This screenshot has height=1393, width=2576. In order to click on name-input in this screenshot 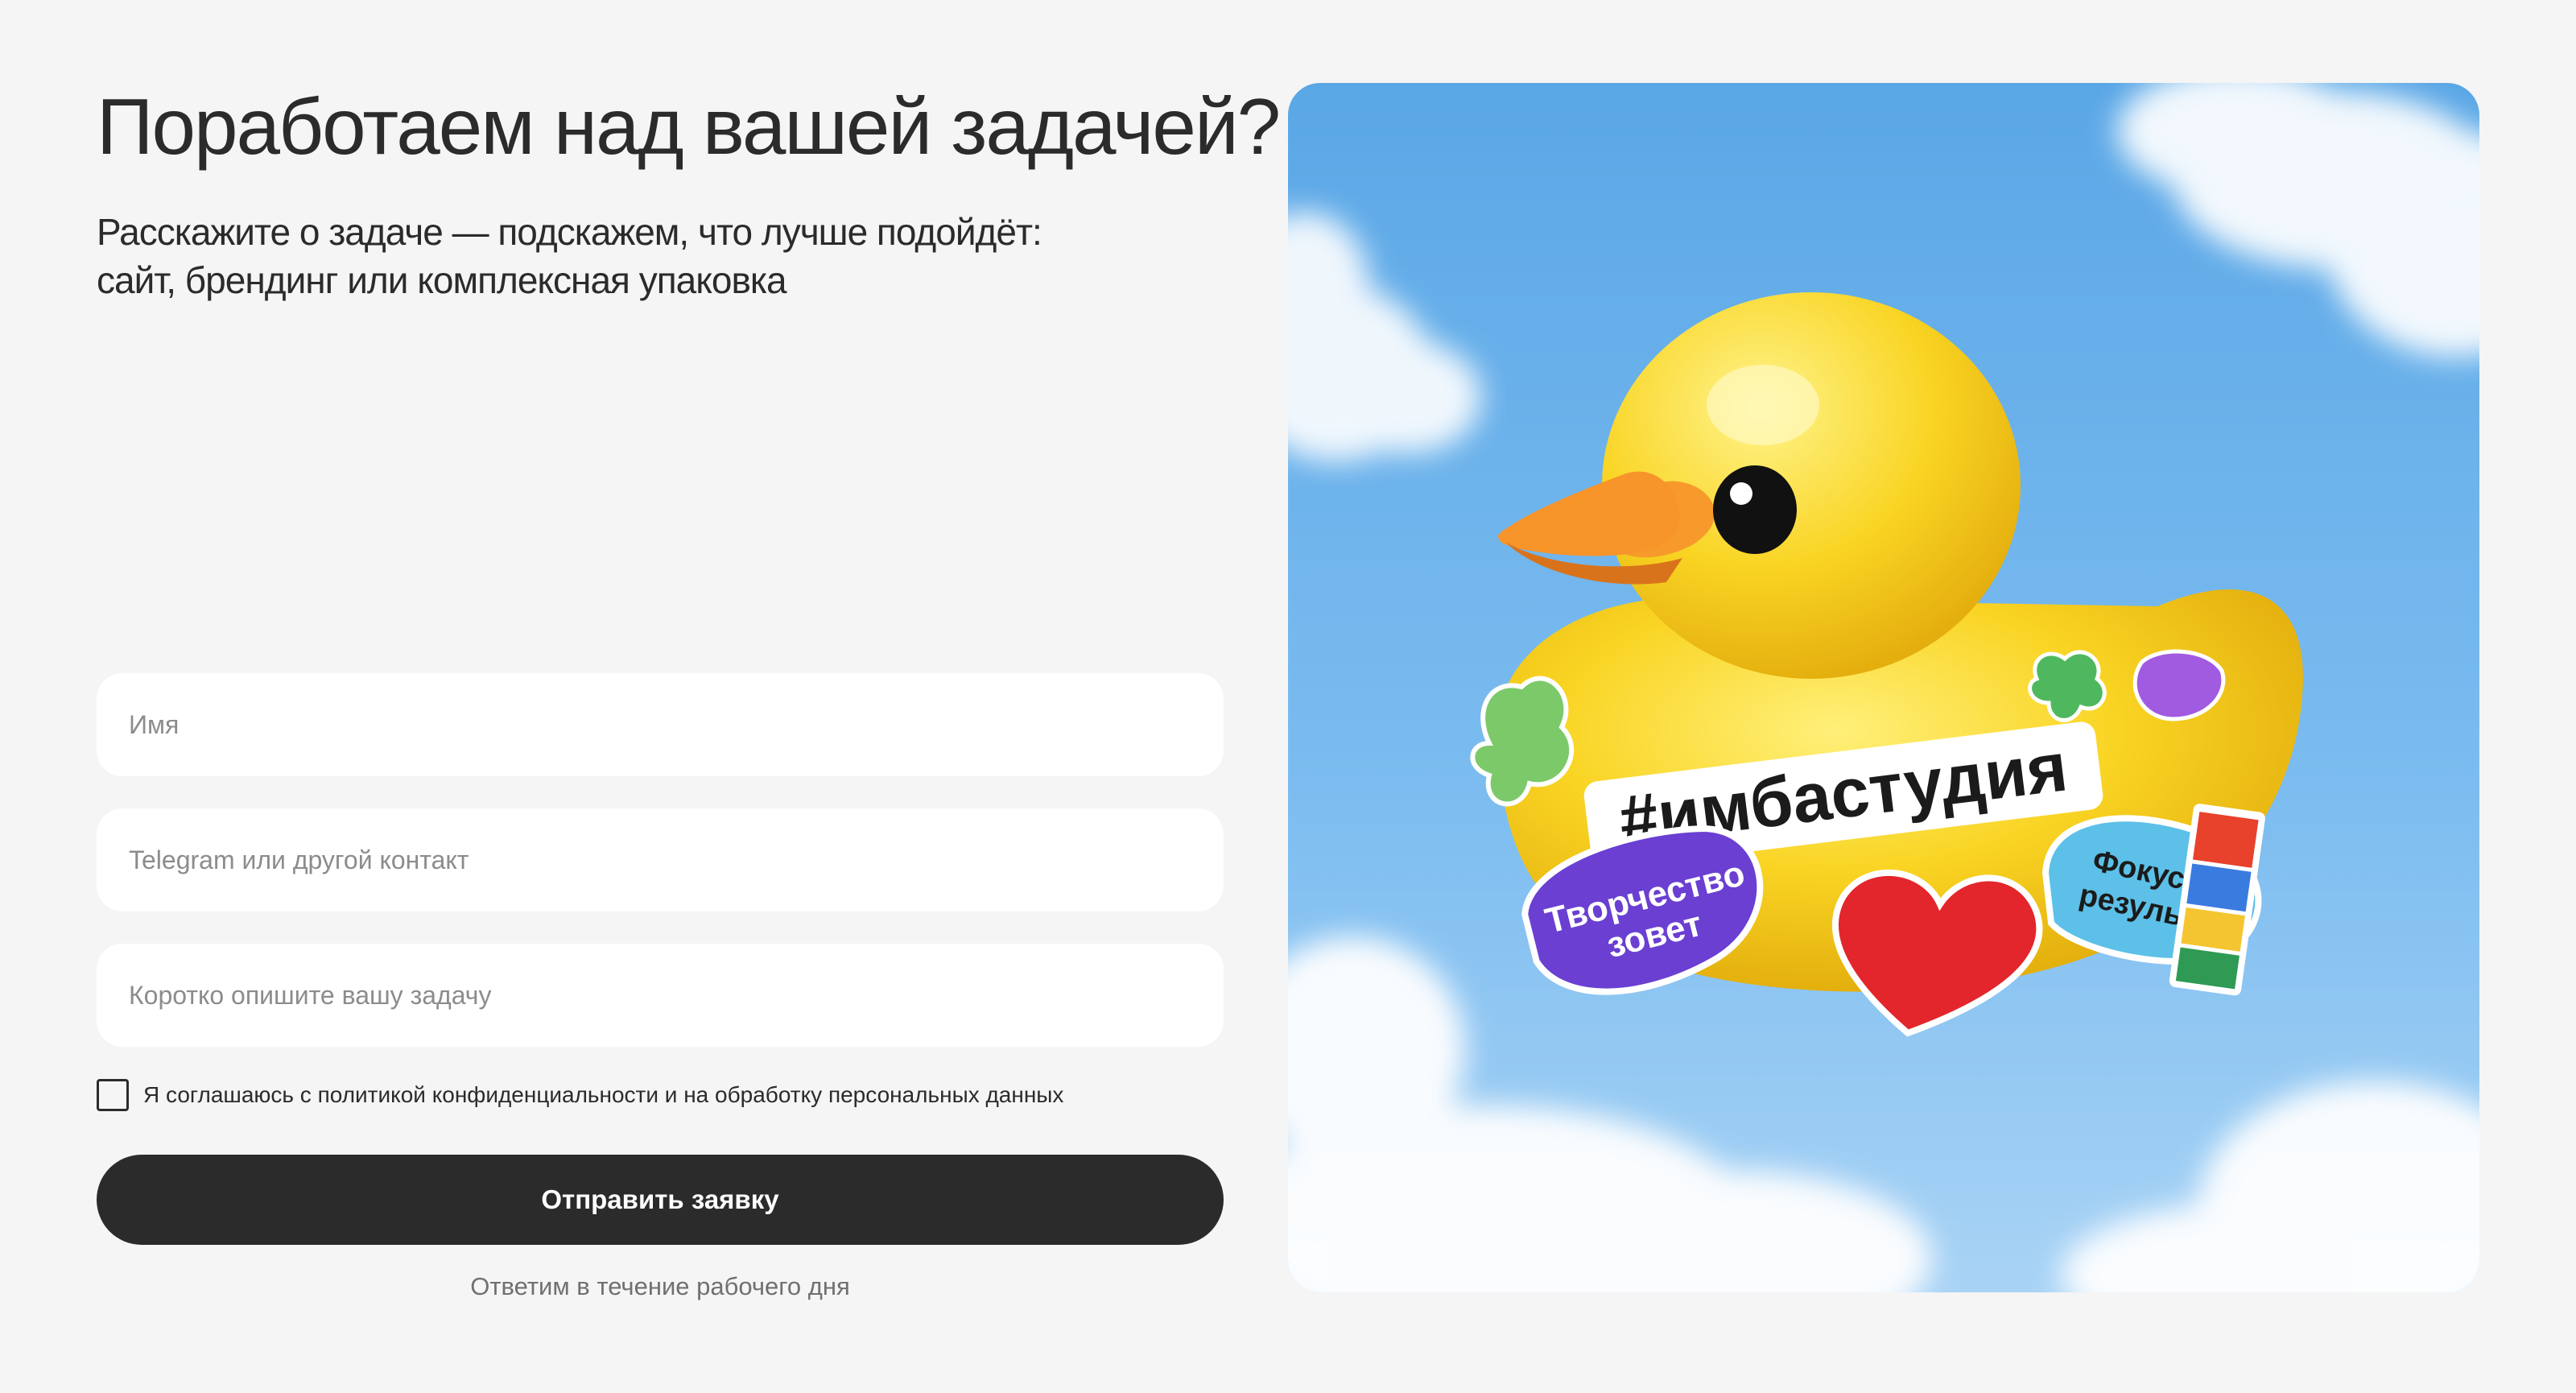, I will do `click(660, 724)`.